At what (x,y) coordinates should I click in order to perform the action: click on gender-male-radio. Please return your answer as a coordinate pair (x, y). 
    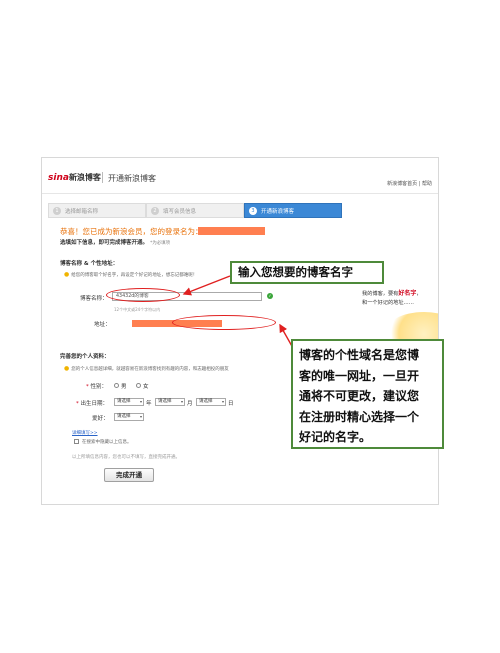
    Looking at the image, I should click on (116, 385).